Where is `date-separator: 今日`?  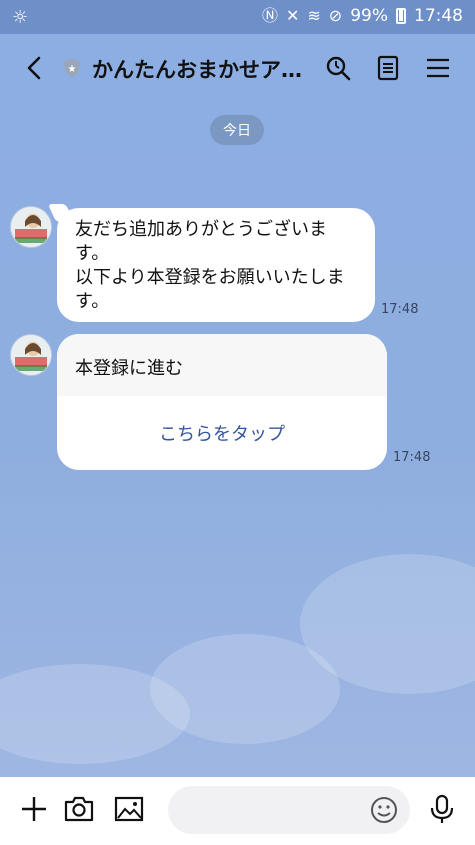 date-separator: 今日 is located at coordinates (237, 130).